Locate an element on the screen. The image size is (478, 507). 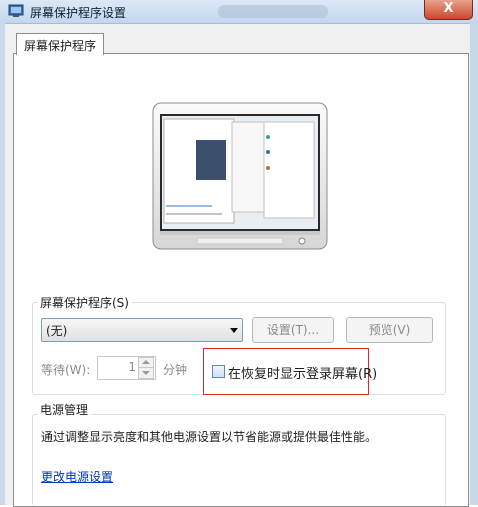
arrow-up-icon is located at coordinates (146, 362).